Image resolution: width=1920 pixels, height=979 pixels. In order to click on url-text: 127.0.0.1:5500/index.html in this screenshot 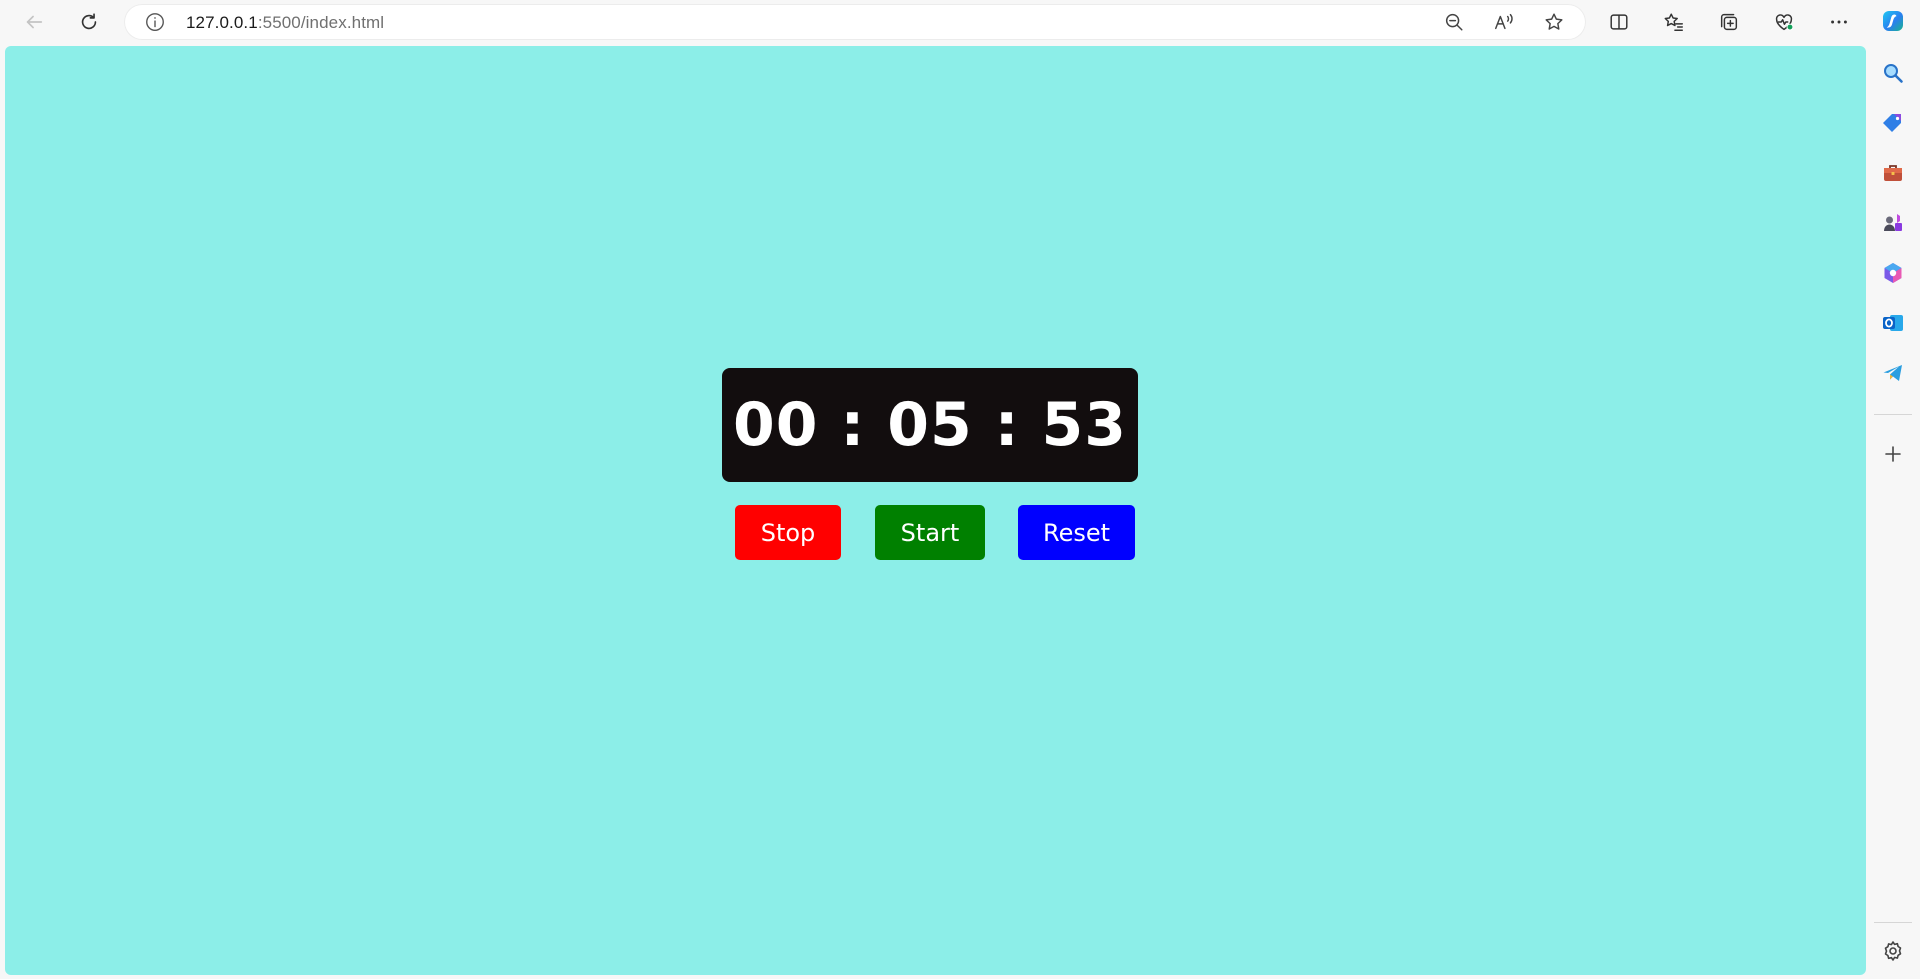, I will do `click(285, 23)`.